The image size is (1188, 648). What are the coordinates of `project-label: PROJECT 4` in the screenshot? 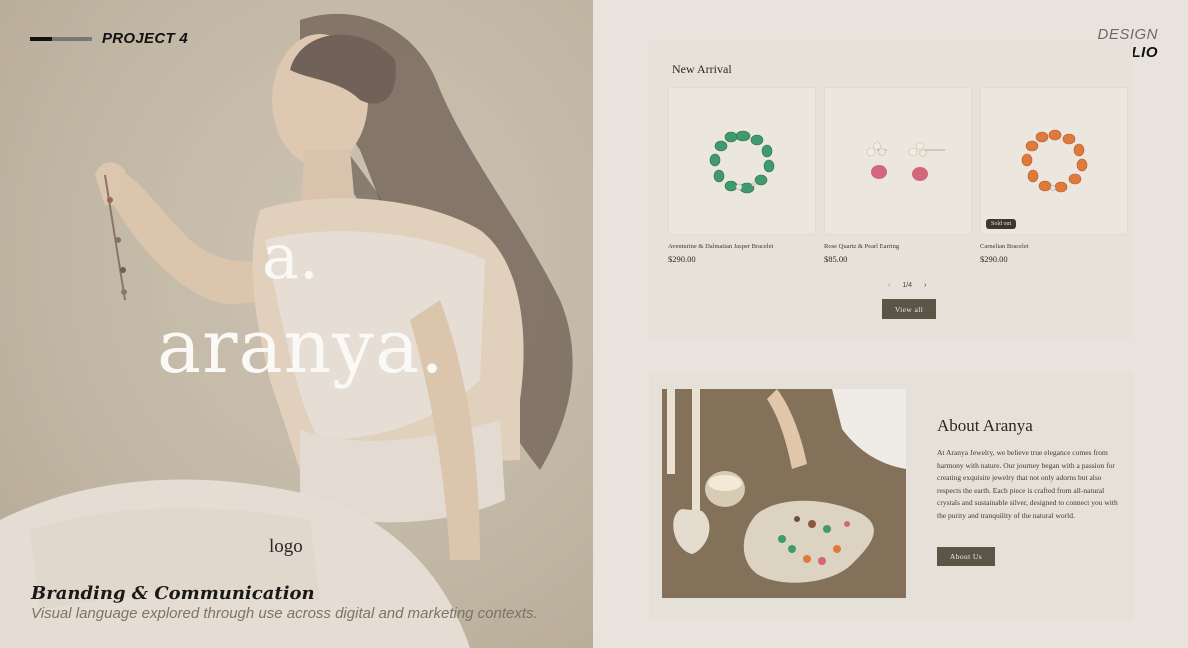 It's located at (145, 38).